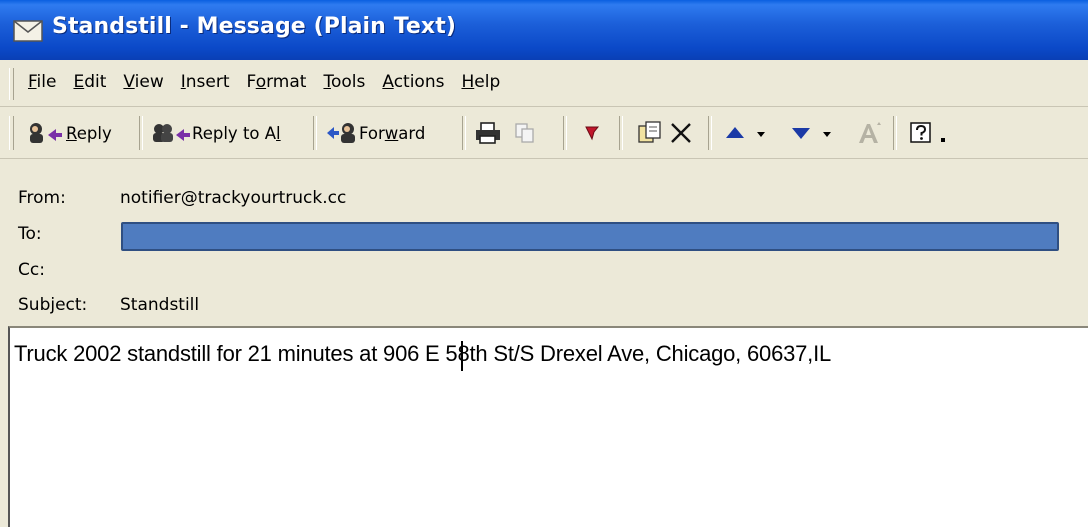  I want to click on menu-help: Help, so click(480, 82).